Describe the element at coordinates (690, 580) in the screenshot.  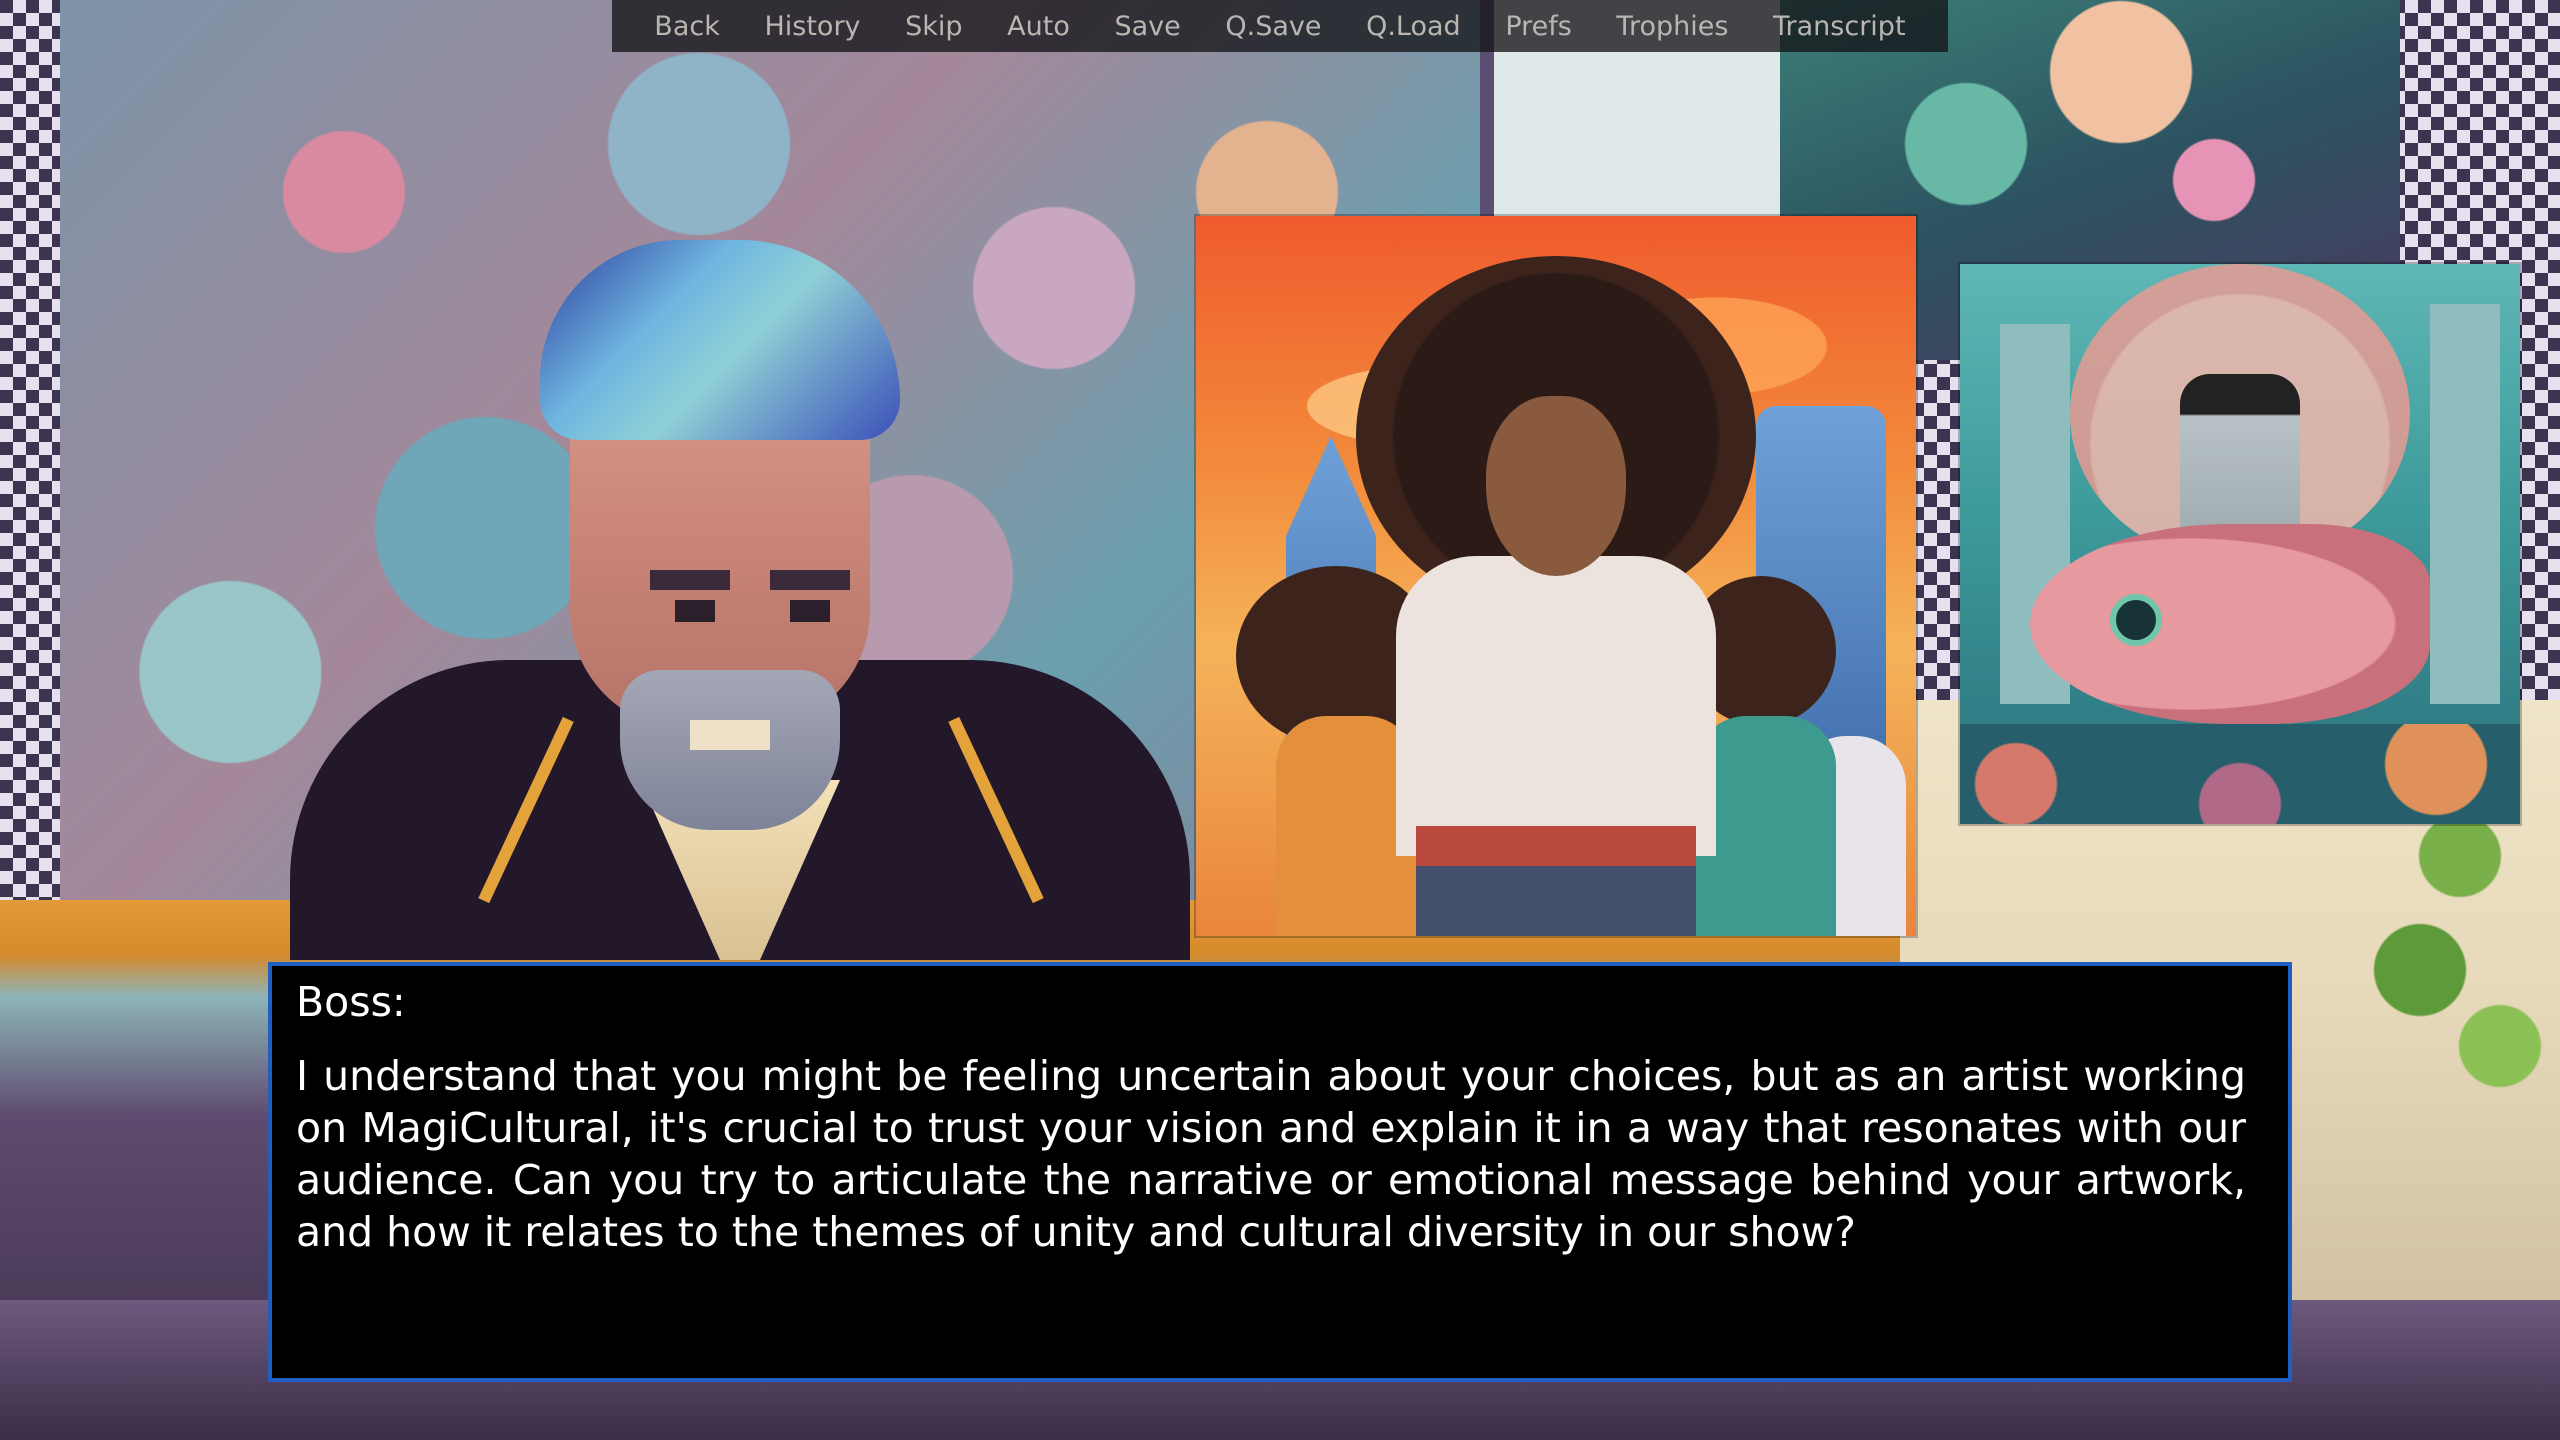
I see `character-brow-left` at that location.